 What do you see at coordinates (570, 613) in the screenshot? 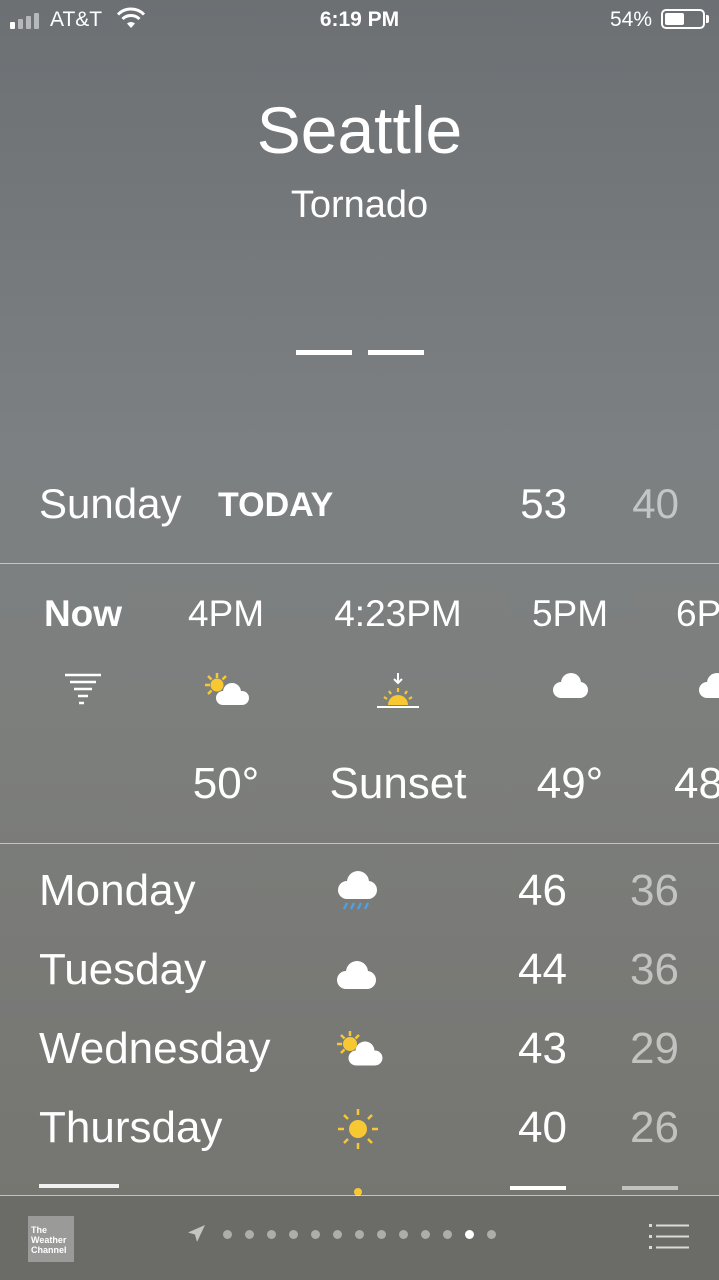
I see `hourly-time: 5PM` at bounding box center [570, 613].